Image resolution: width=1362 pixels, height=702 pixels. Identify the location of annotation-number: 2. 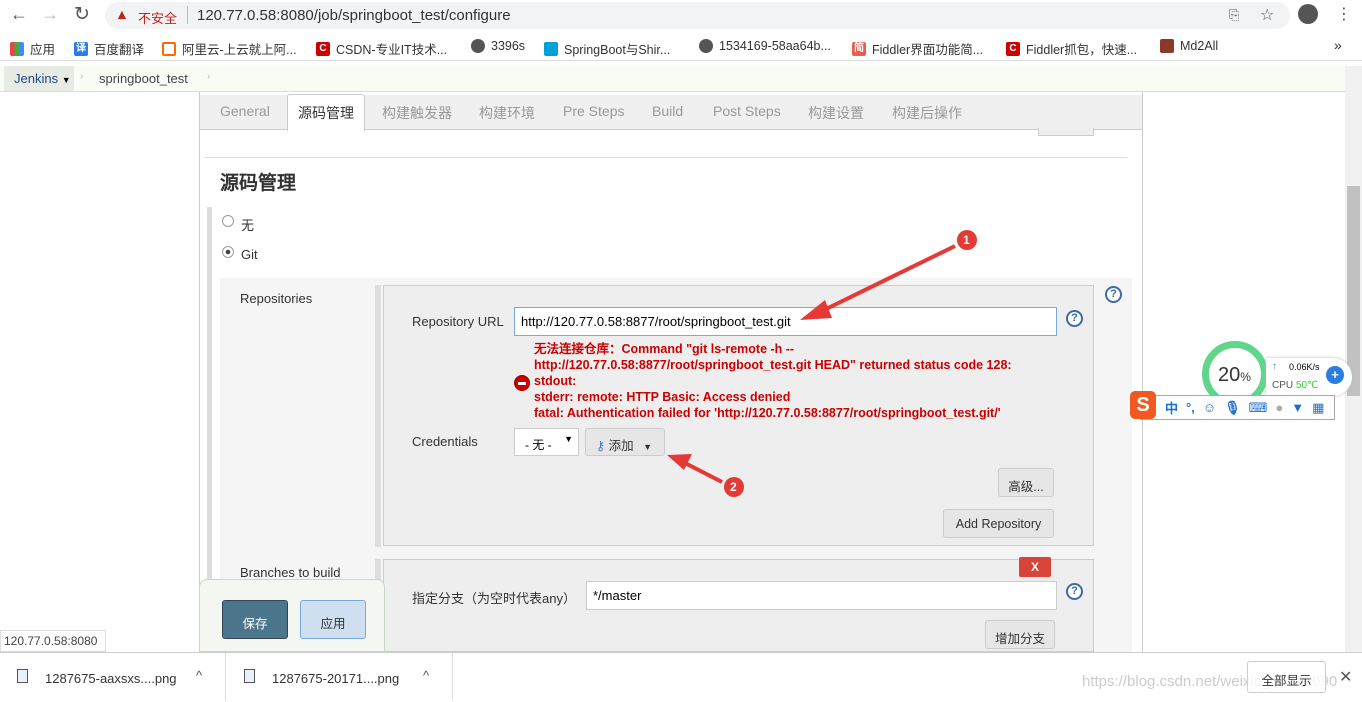
(733, 487).